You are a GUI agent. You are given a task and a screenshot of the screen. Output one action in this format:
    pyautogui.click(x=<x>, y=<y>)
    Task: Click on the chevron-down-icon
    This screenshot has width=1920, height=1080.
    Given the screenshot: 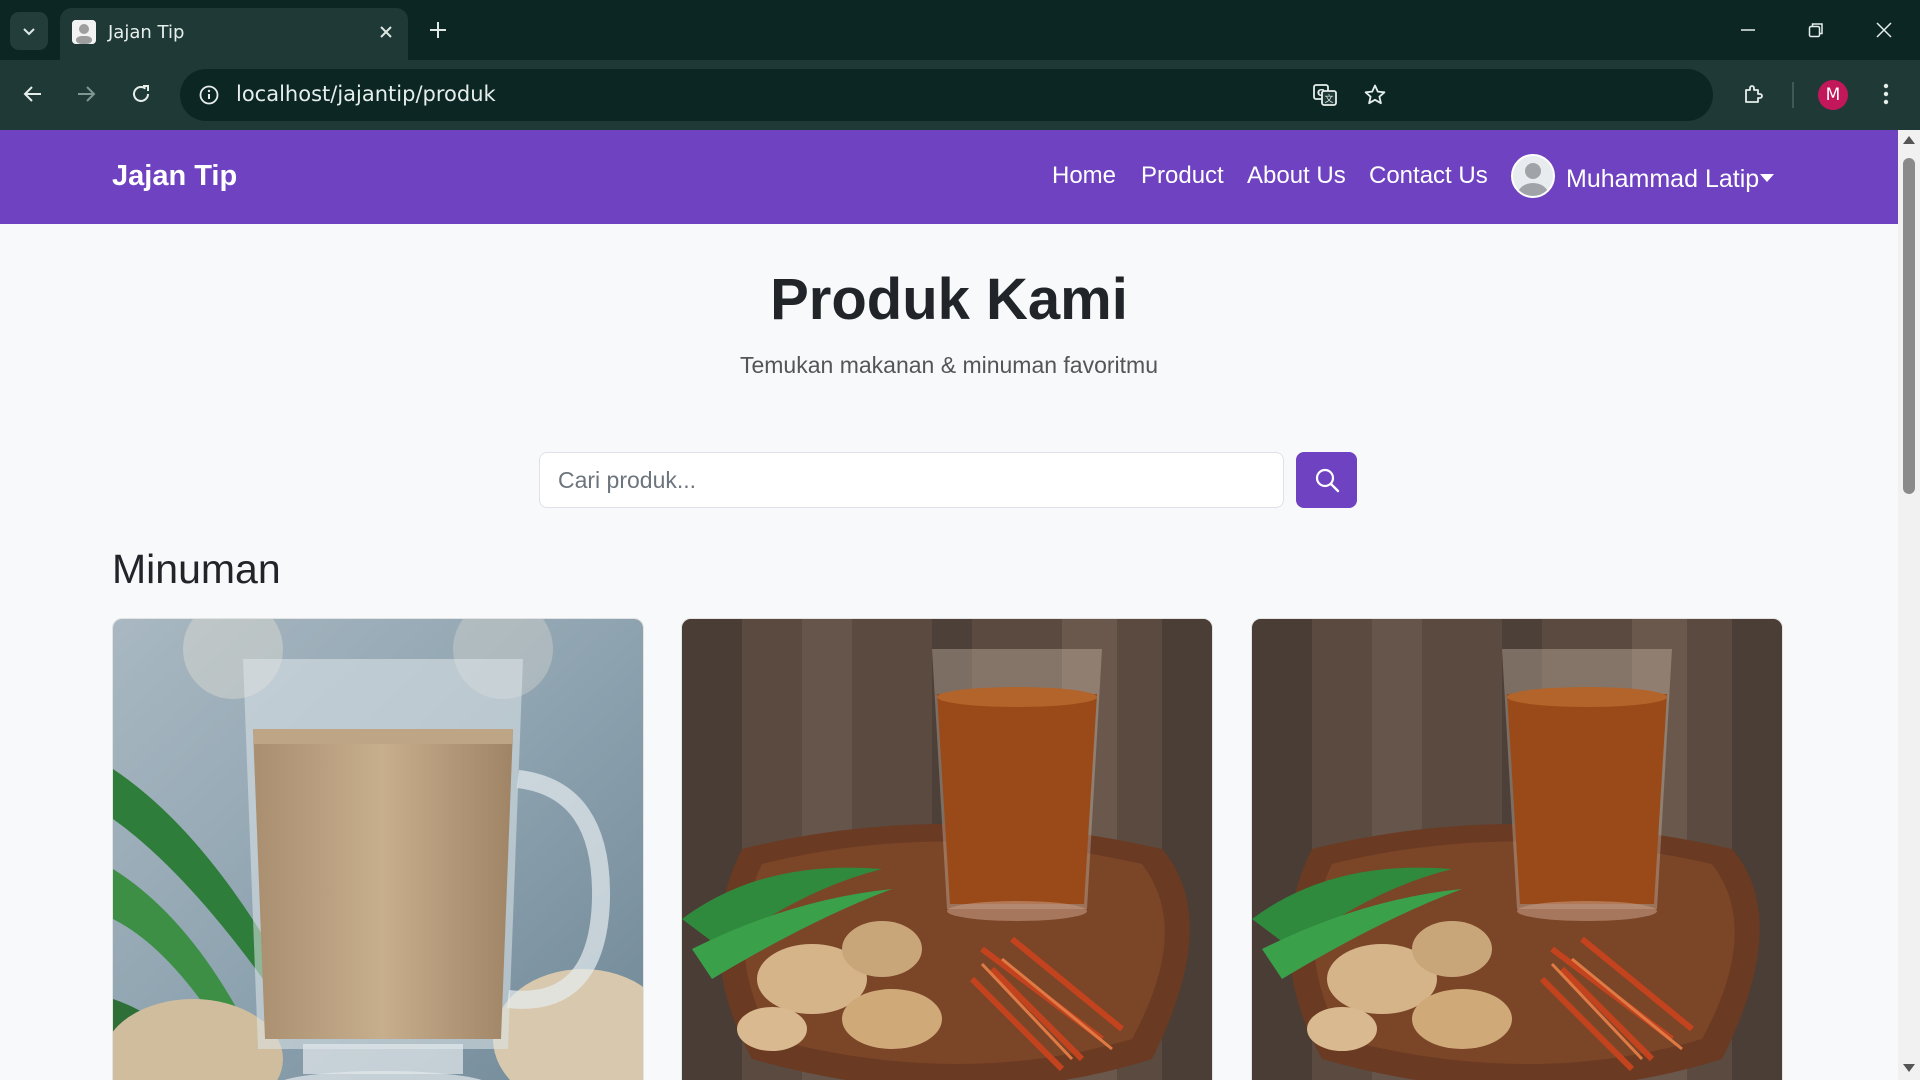 What is the action you would take?
    pyautogui.click(x=29, y=32)
    